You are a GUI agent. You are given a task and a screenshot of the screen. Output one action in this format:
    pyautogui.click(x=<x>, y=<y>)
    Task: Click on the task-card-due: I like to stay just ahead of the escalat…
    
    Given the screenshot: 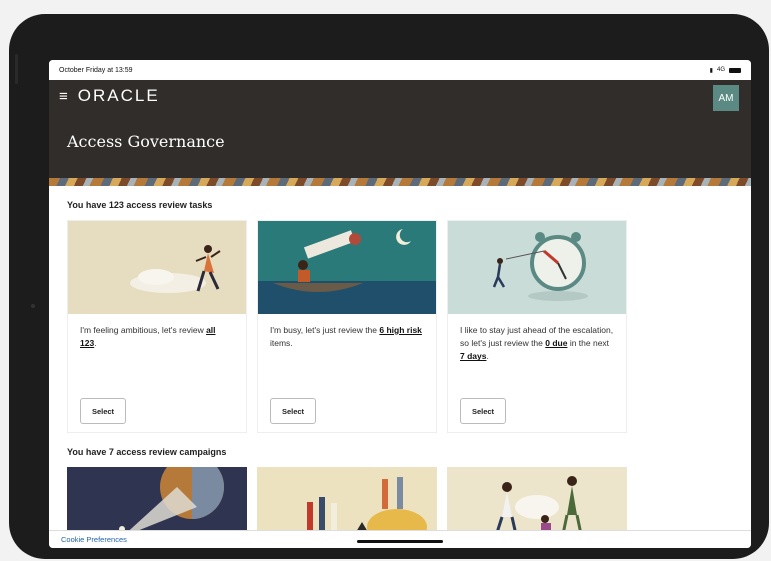 What is the action you would take?
    pyautogui.click(x=537, y=326)
    